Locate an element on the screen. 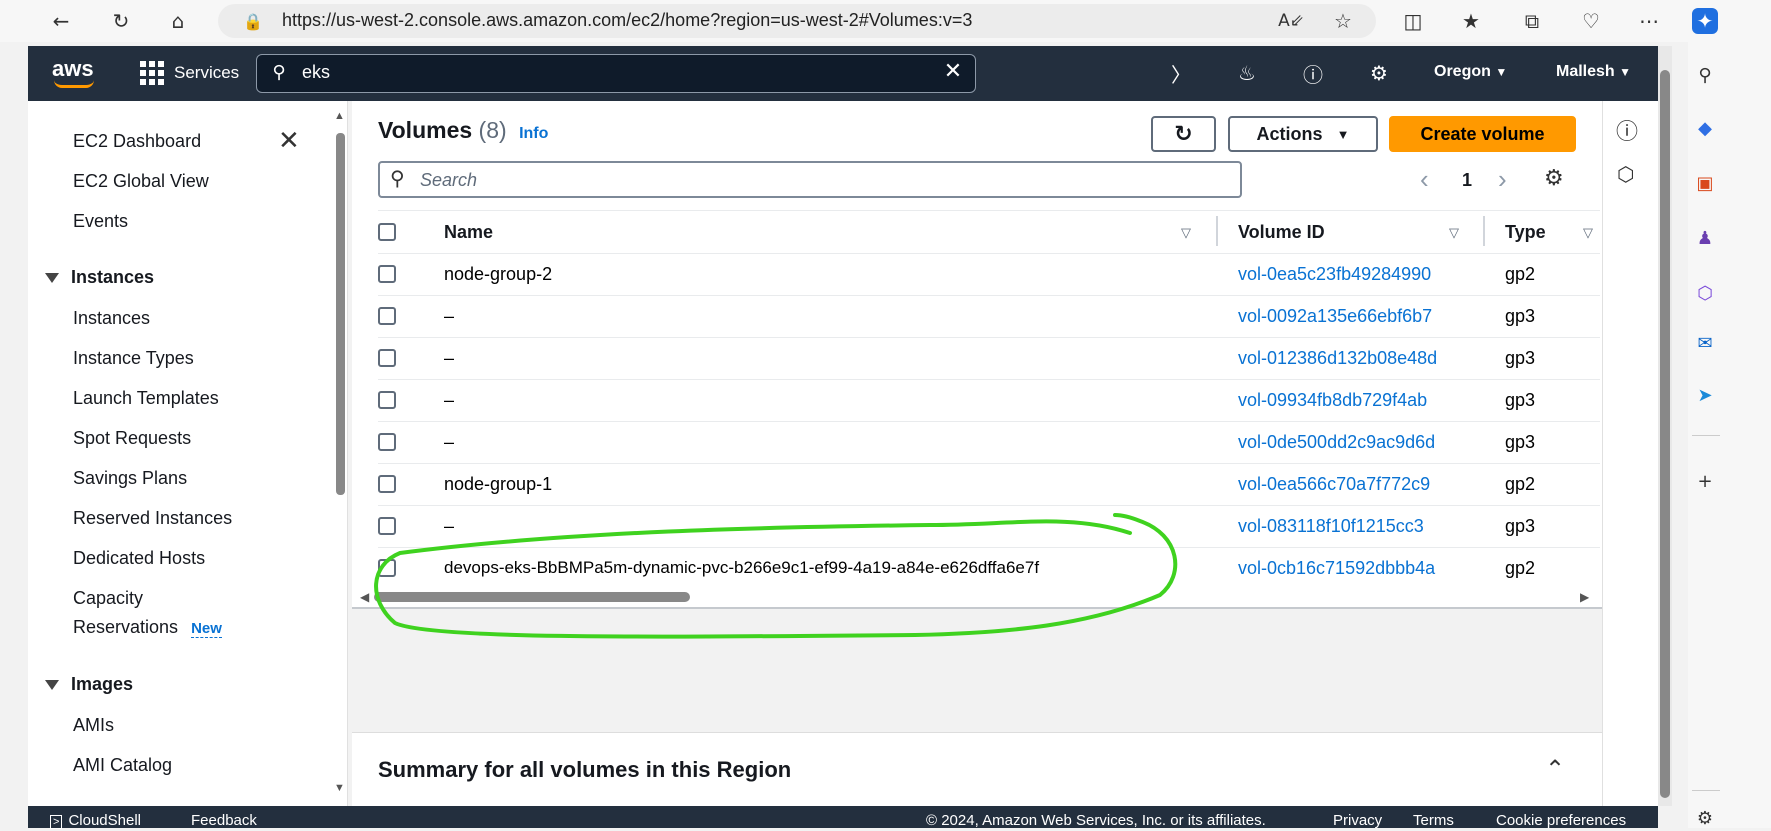  close-nav-icon: ✕ is located at coordinates (289, 141).